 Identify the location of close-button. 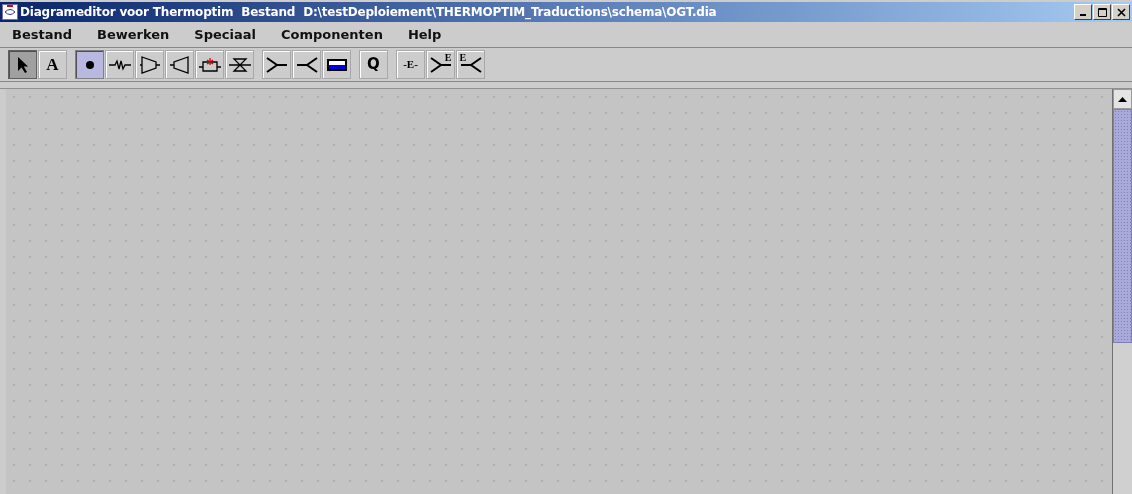
(1121, 12).